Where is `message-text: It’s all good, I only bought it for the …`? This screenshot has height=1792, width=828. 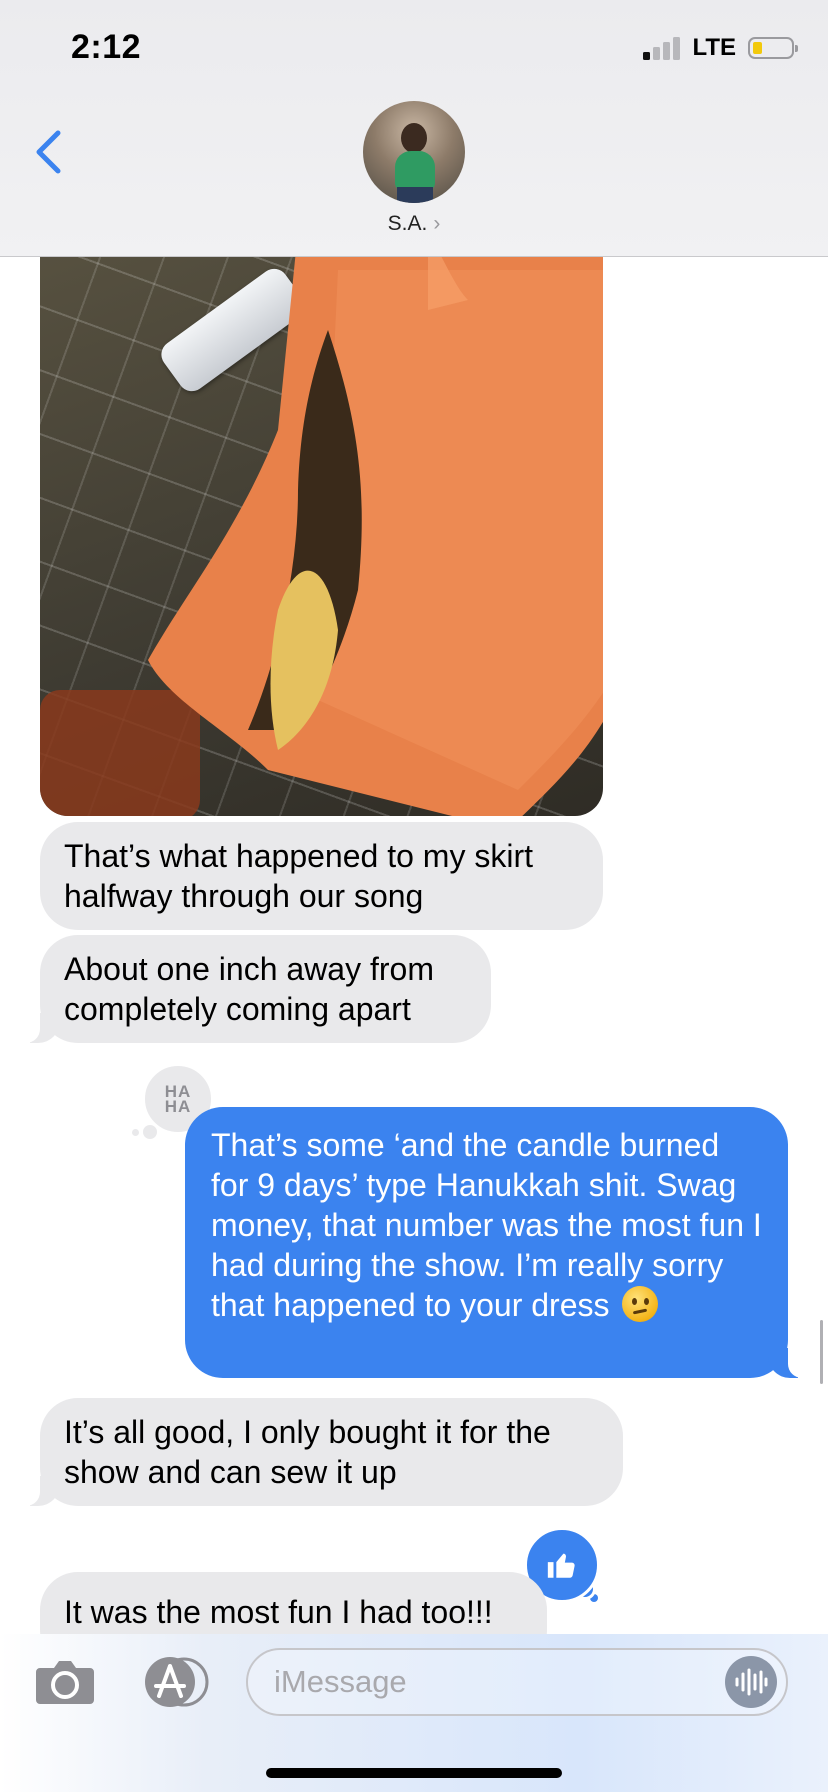
message-text: It’s all good, I only bought it for the … is located at coordinates (307, 1452).